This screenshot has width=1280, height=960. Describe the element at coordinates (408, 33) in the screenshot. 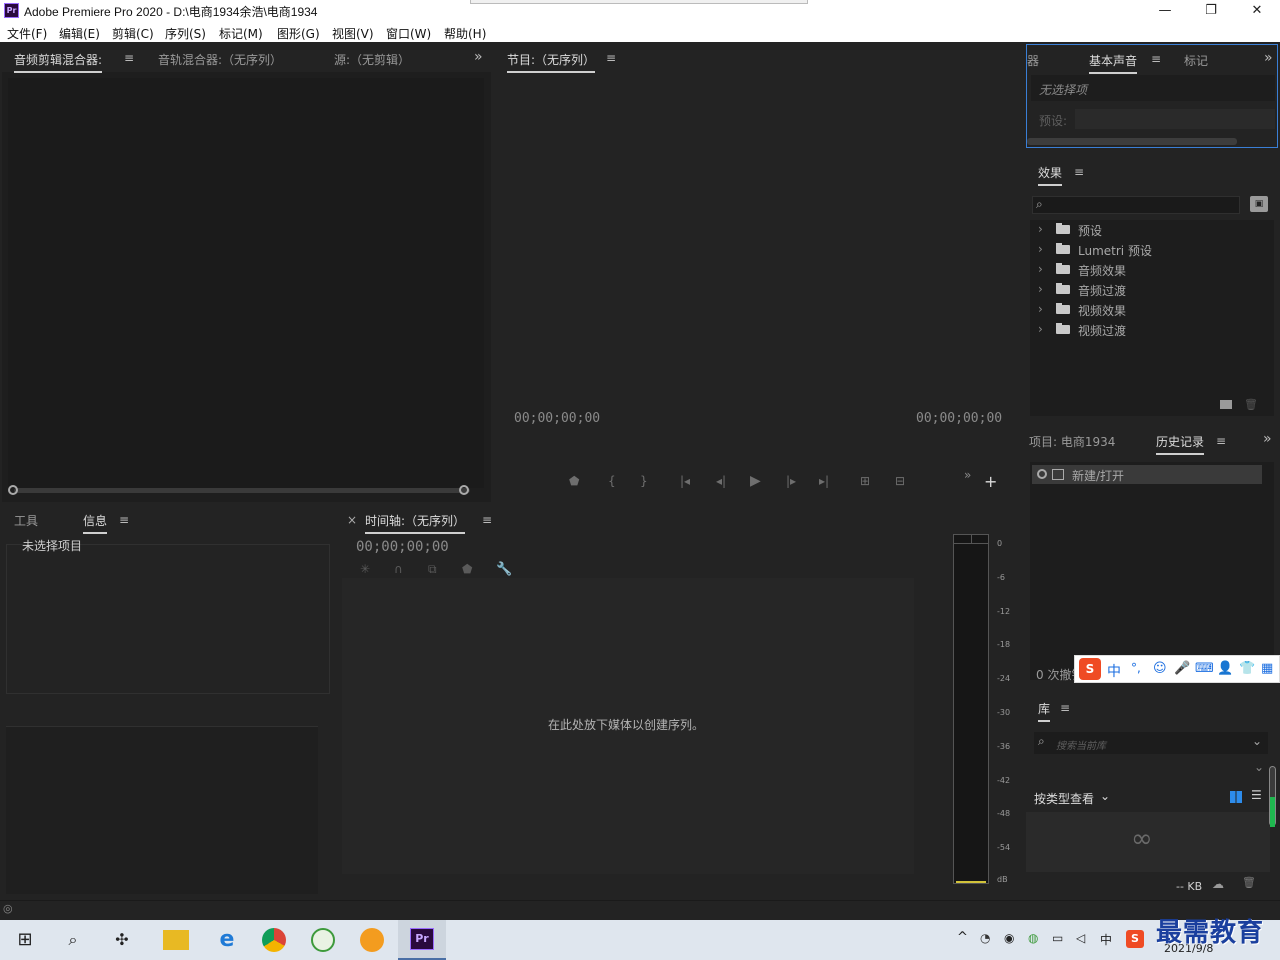

I see `menu-window: 窗口(W)` at that location.